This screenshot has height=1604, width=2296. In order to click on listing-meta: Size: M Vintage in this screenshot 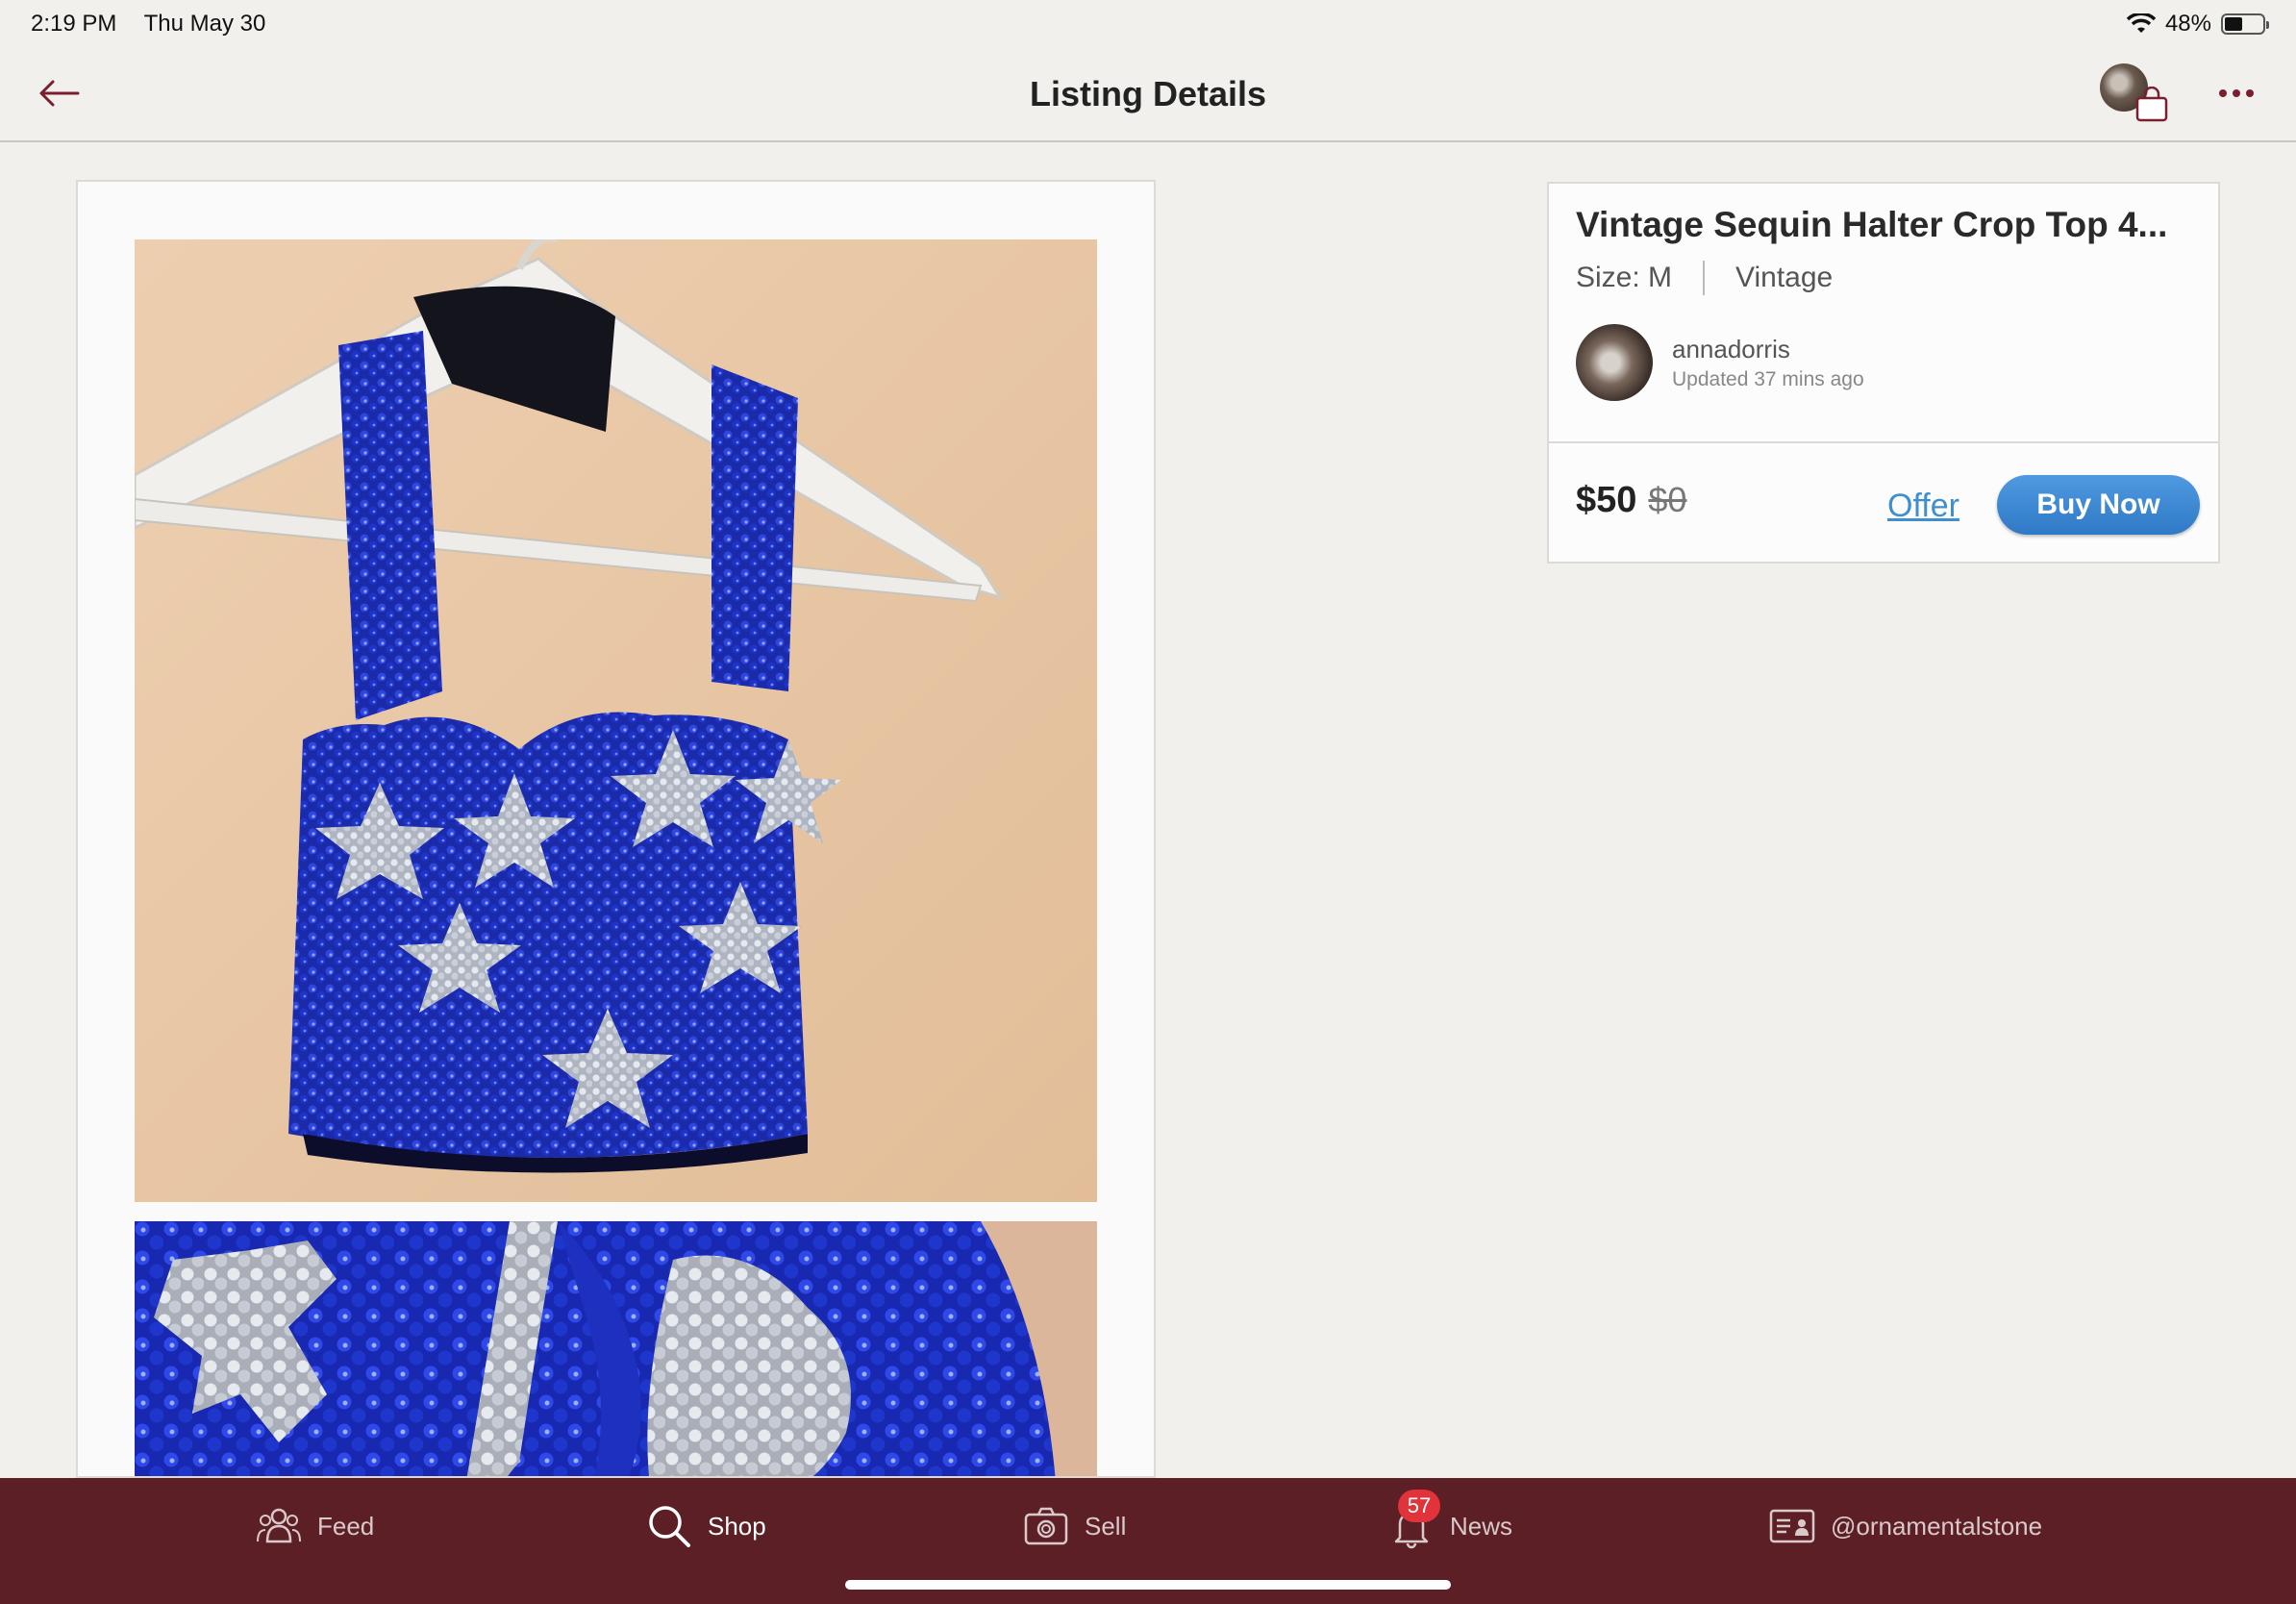, I will do `click(1704, 278)`.